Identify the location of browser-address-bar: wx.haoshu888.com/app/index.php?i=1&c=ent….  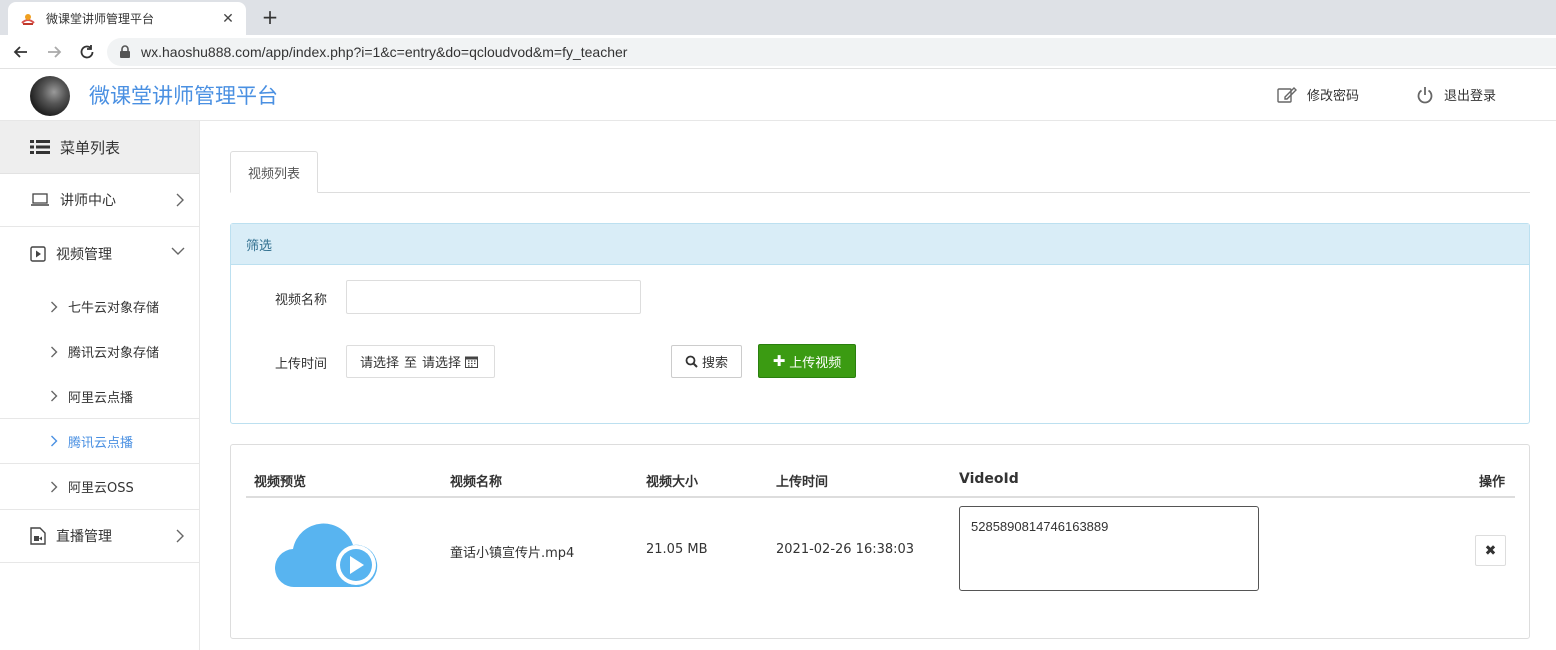
(778, 52).